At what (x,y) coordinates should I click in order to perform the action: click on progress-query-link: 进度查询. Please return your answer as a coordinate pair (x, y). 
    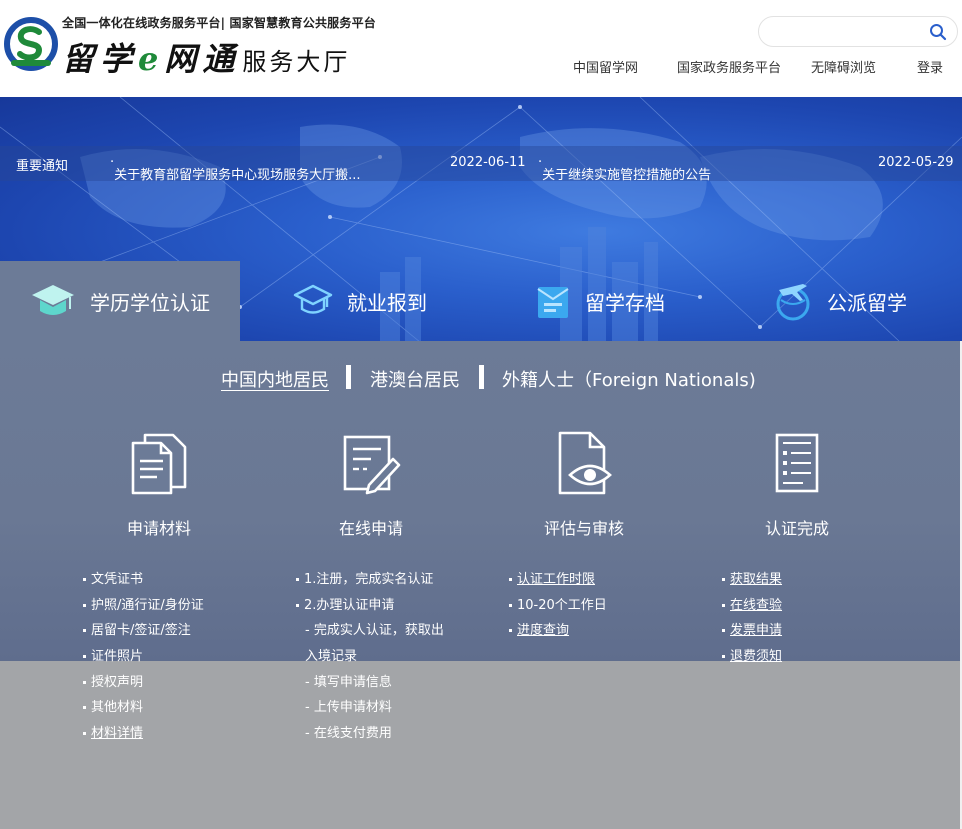
    Looking at the image, I should click on (558, 634).